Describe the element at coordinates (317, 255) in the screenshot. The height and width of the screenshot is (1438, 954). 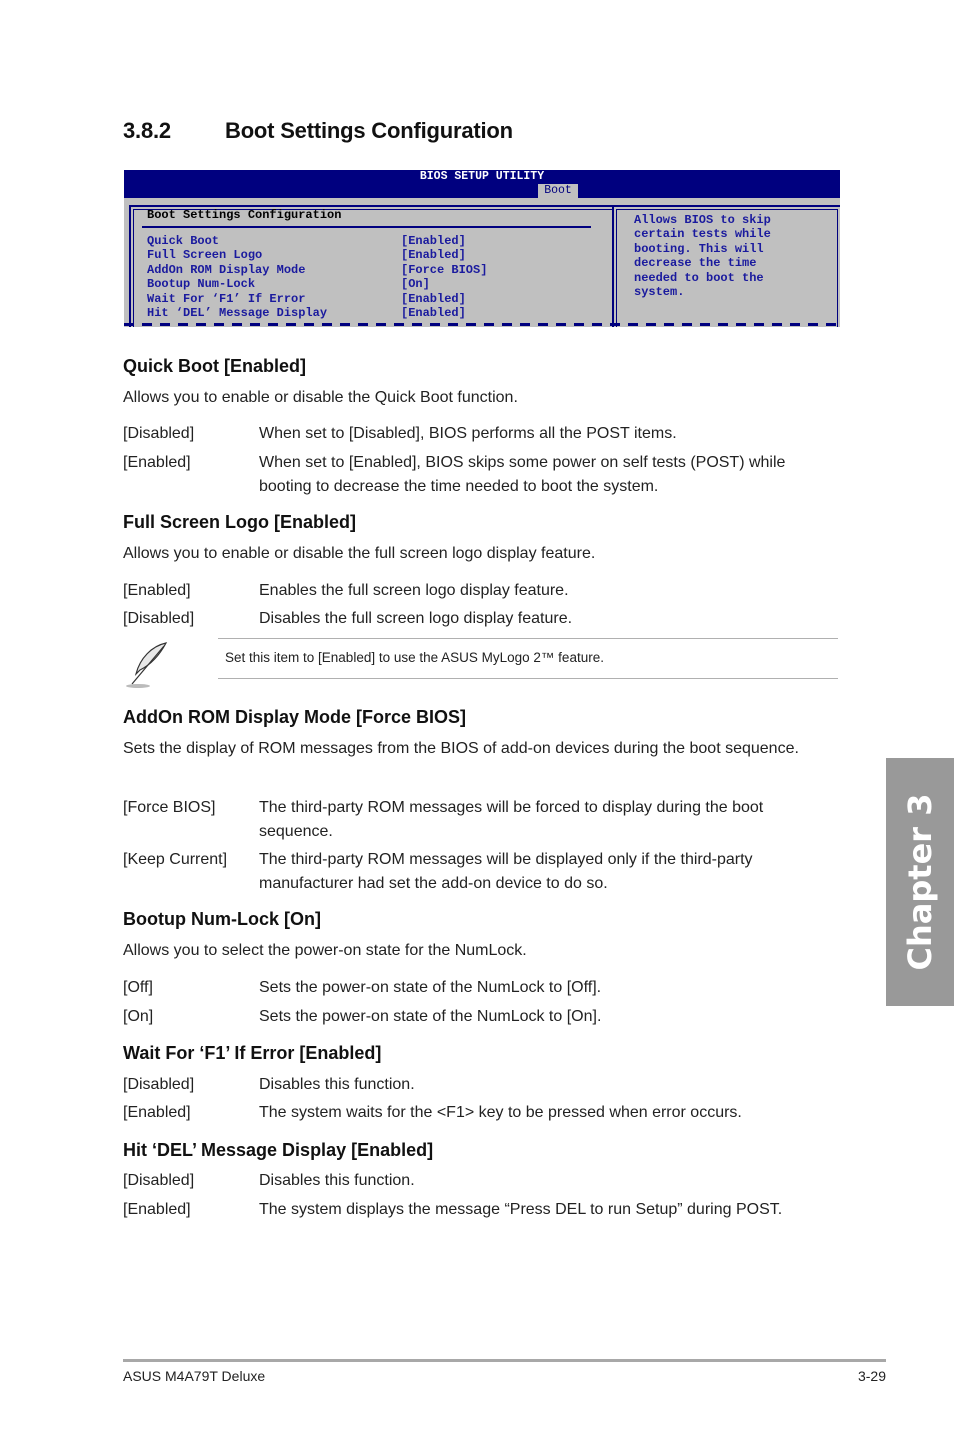
I see `bios-item: Full Screen Logo [Enabled]` at that location.